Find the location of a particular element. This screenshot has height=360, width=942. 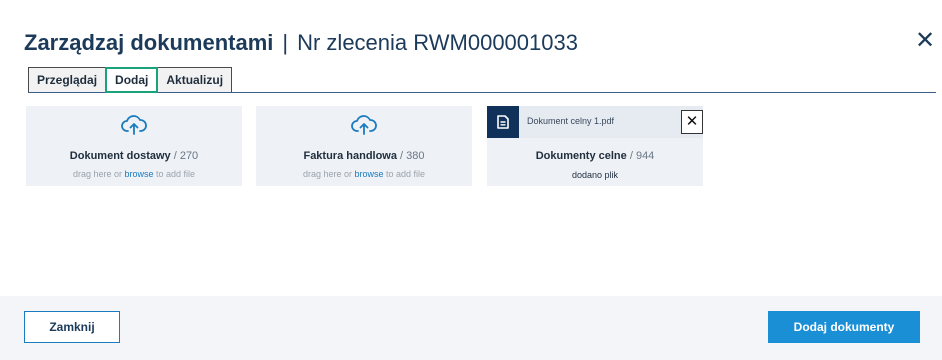

card-title-label: Dokumenty celne is located at coordinates (581, 156).